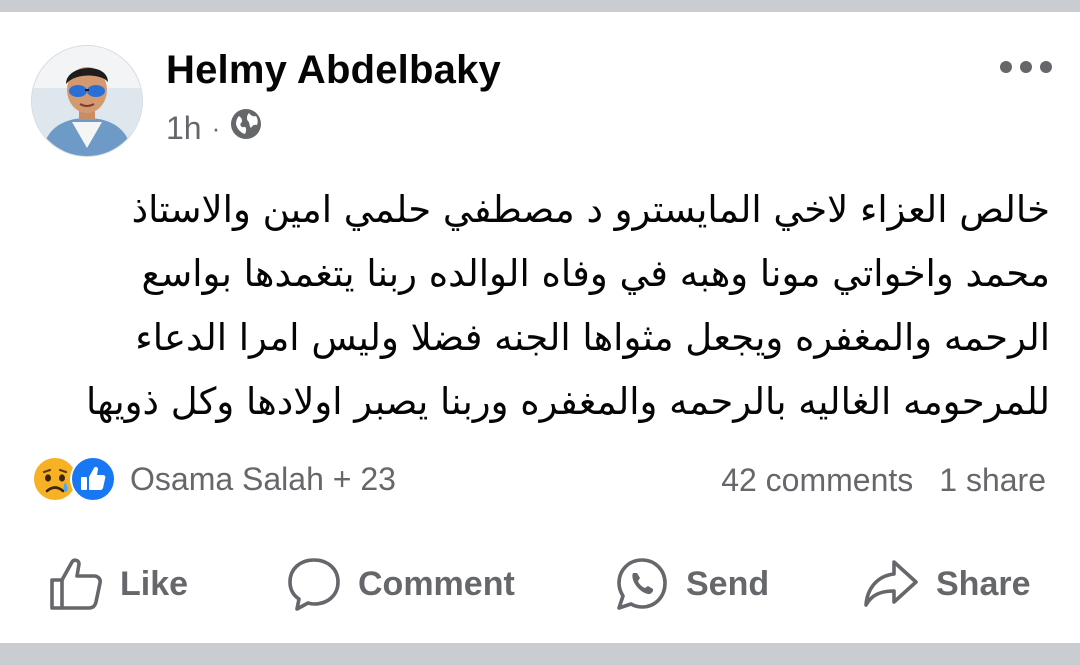 This screenshot has width=1080, height=665. What do you see at coordinates (540, 654) in the screenshot?
I see `bottom-divider` at bounding box center [540, 654].